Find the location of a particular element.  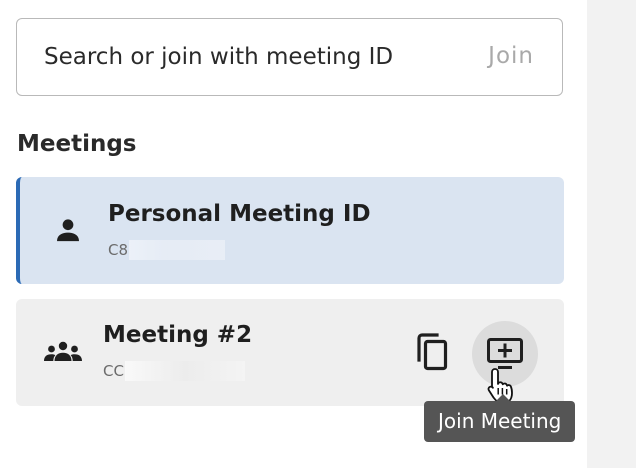

meeting-id: CC is located at coordinates (174, 371).